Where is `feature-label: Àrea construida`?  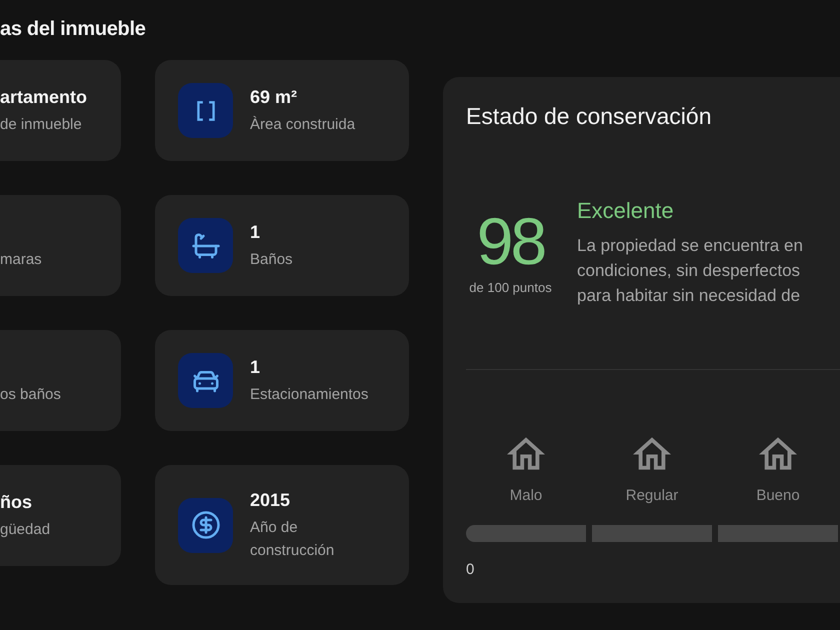
feature-label: Àrea construida is located at coordinates (303, 125).